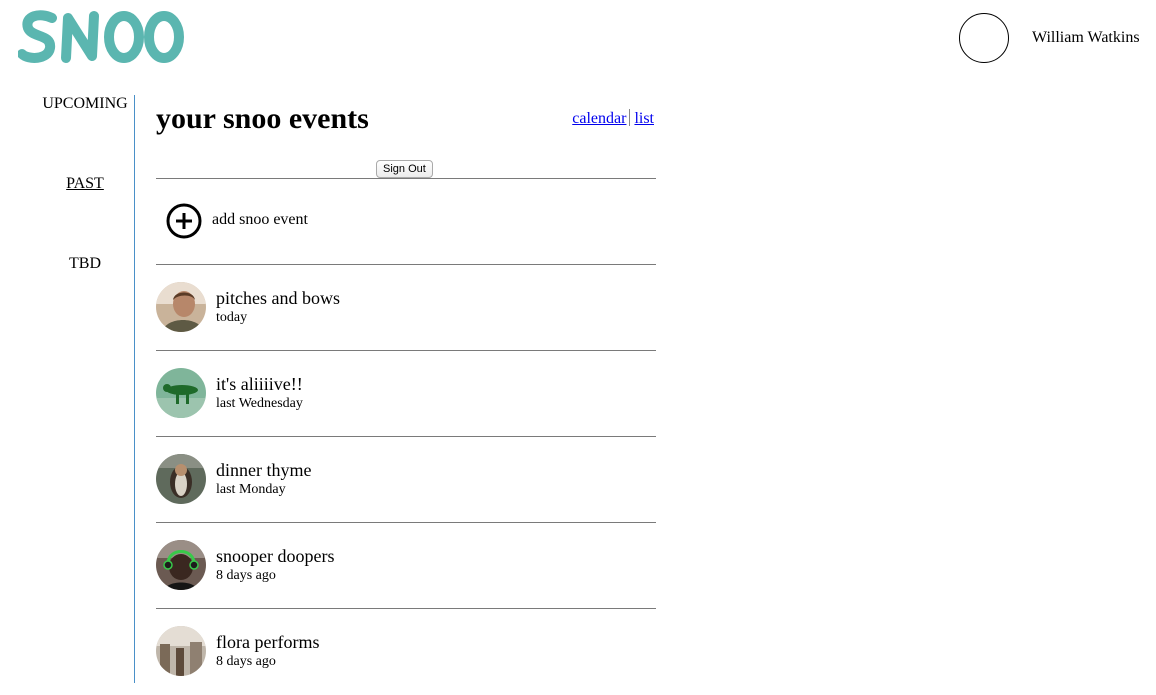  Describe the element at coordinates (268, 642) in the screenshot. I see `event-title: flora performs` at that location.